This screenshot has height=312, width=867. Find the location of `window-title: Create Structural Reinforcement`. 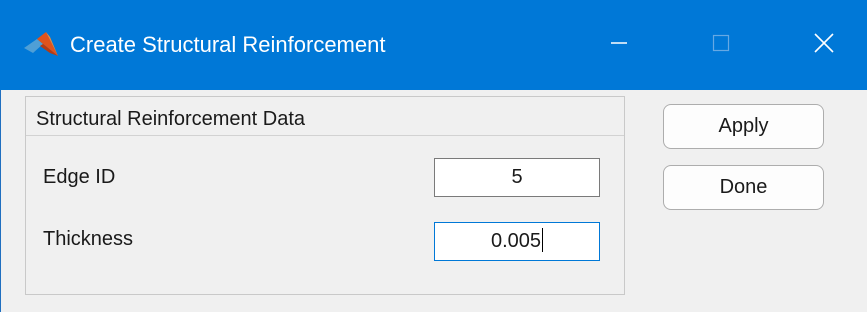

window-title: Create Structural Reinforcement is located at coordinates (228, 44).